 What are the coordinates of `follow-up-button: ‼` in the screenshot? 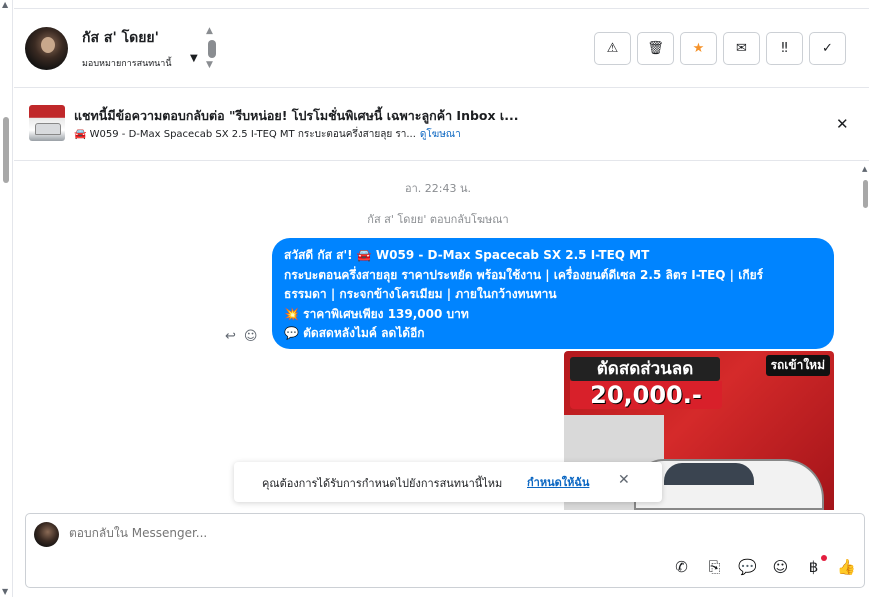 It's located at (784, 48).